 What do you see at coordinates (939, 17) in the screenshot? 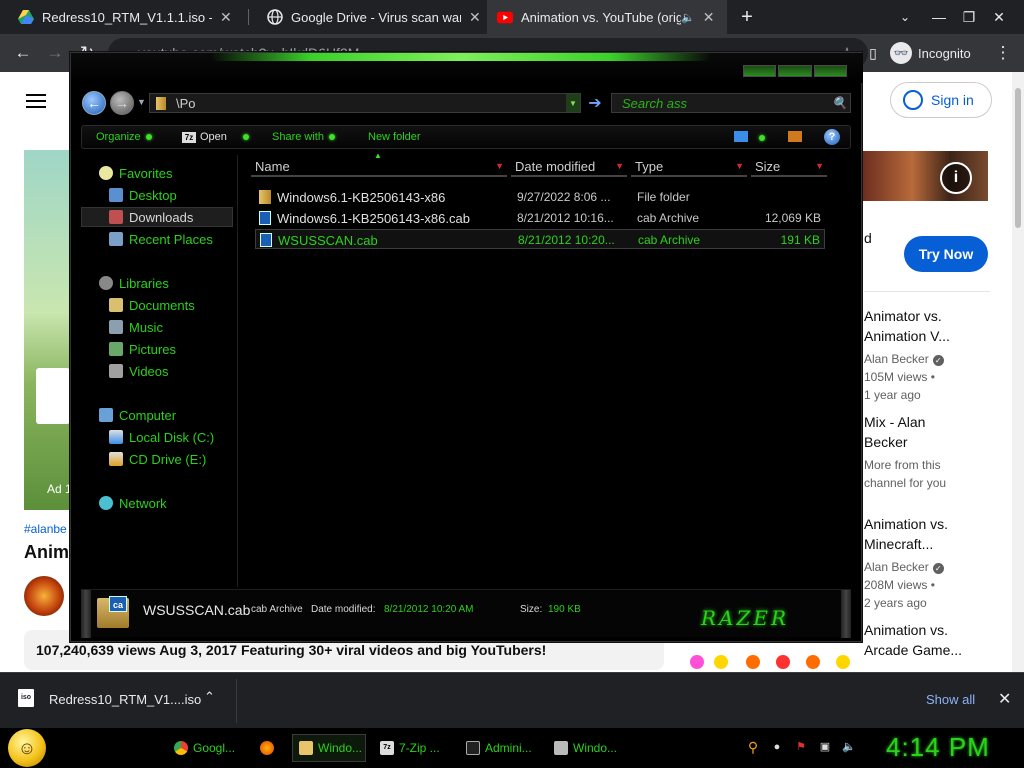
I see `minimize-icon: —` at bounding box center [939, 17].